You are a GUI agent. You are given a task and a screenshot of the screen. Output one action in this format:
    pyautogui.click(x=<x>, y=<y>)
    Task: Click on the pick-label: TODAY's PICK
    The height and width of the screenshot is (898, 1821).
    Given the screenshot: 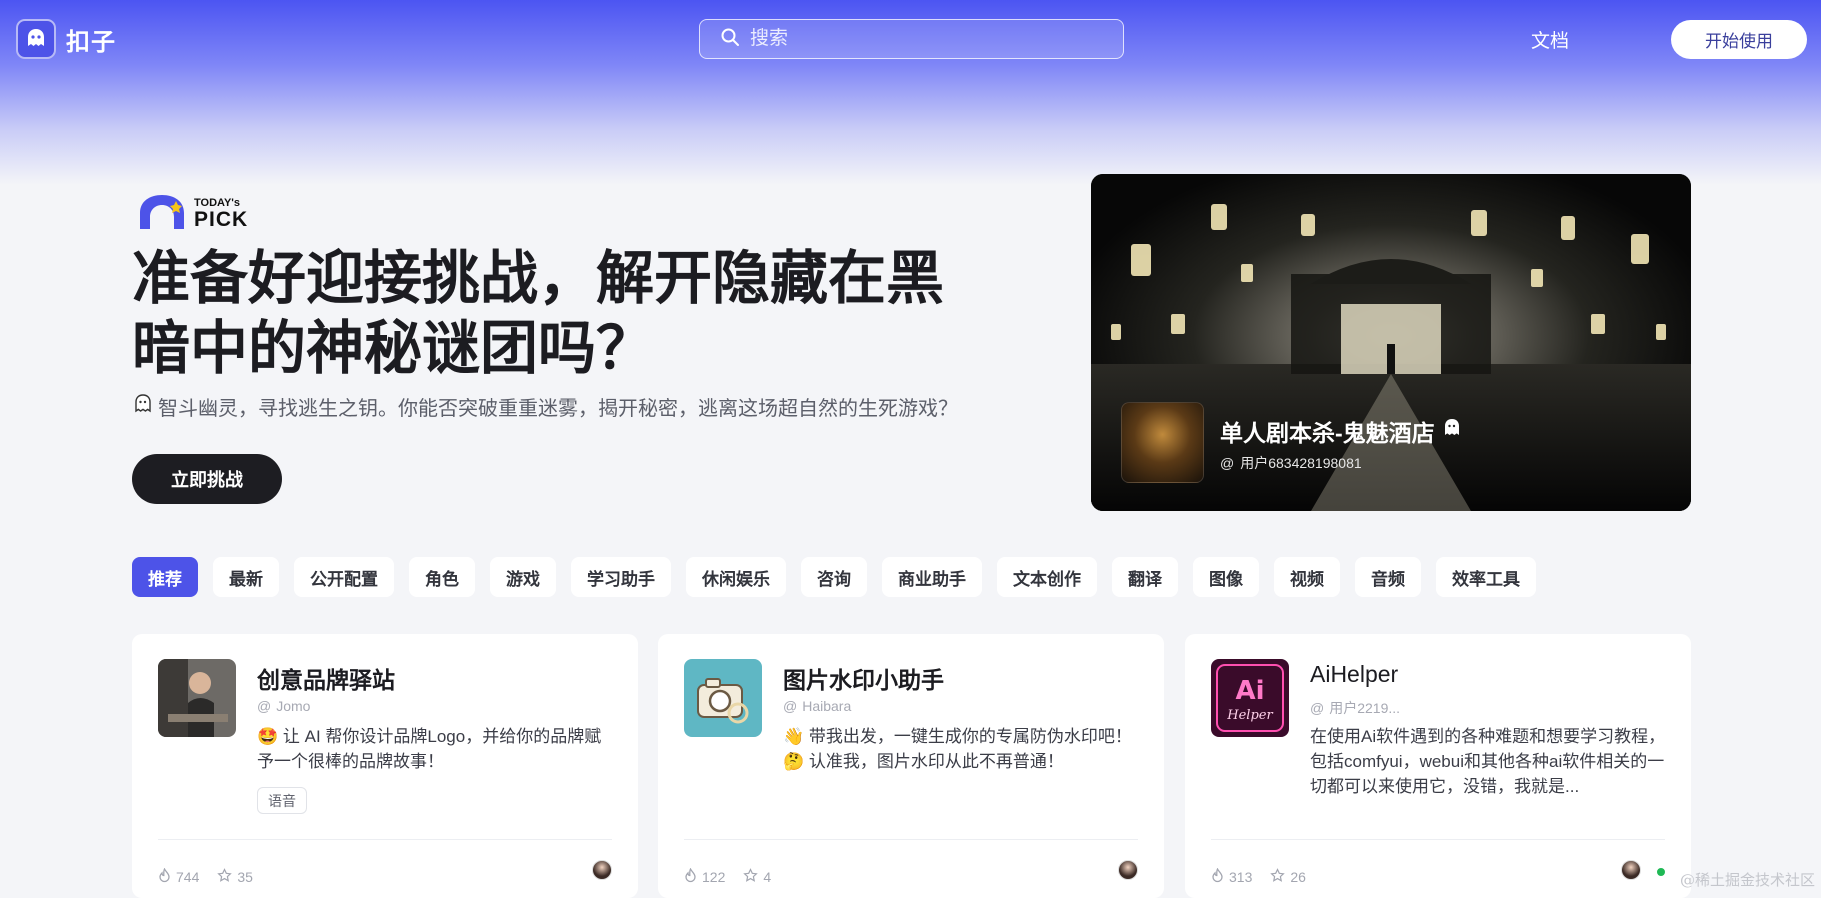 What is the action you would take?
    pyautogui.click(x=221, y=213)
    